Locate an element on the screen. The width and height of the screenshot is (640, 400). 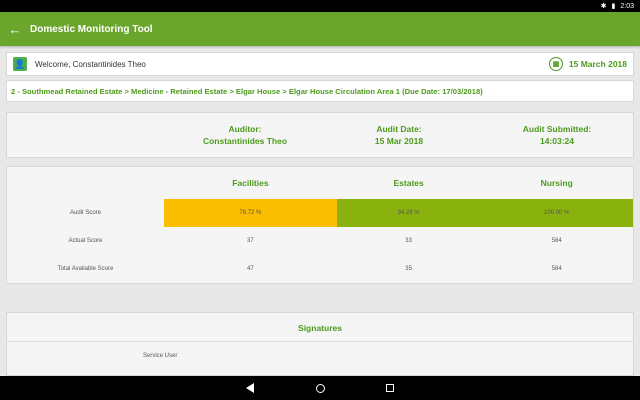
android-nav-bar is located at coordinates (320, 388).